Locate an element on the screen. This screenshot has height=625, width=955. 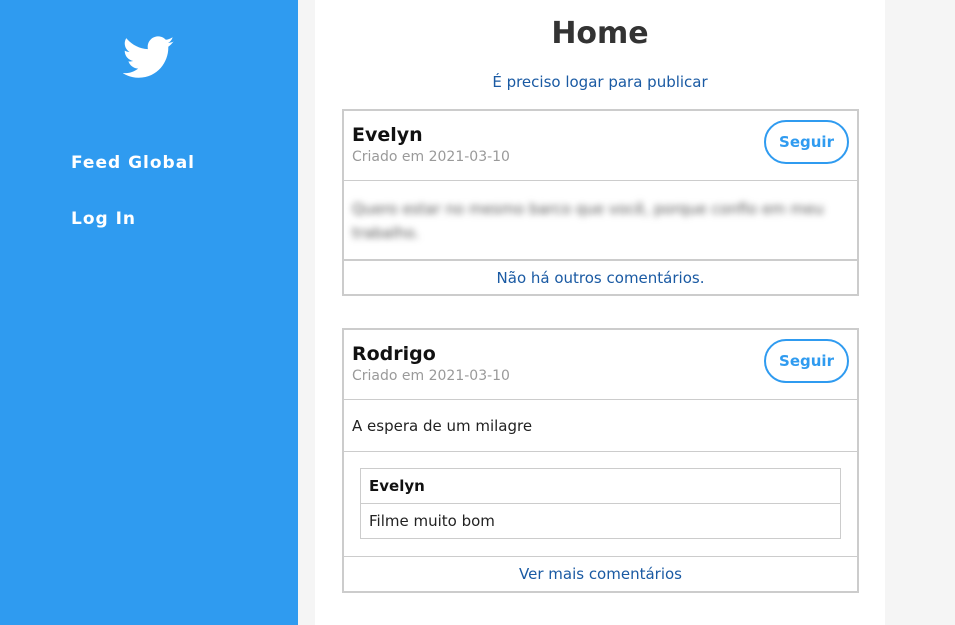
no-more-comments-link: Não há outros comentários. is located at coordinates (600, 276).